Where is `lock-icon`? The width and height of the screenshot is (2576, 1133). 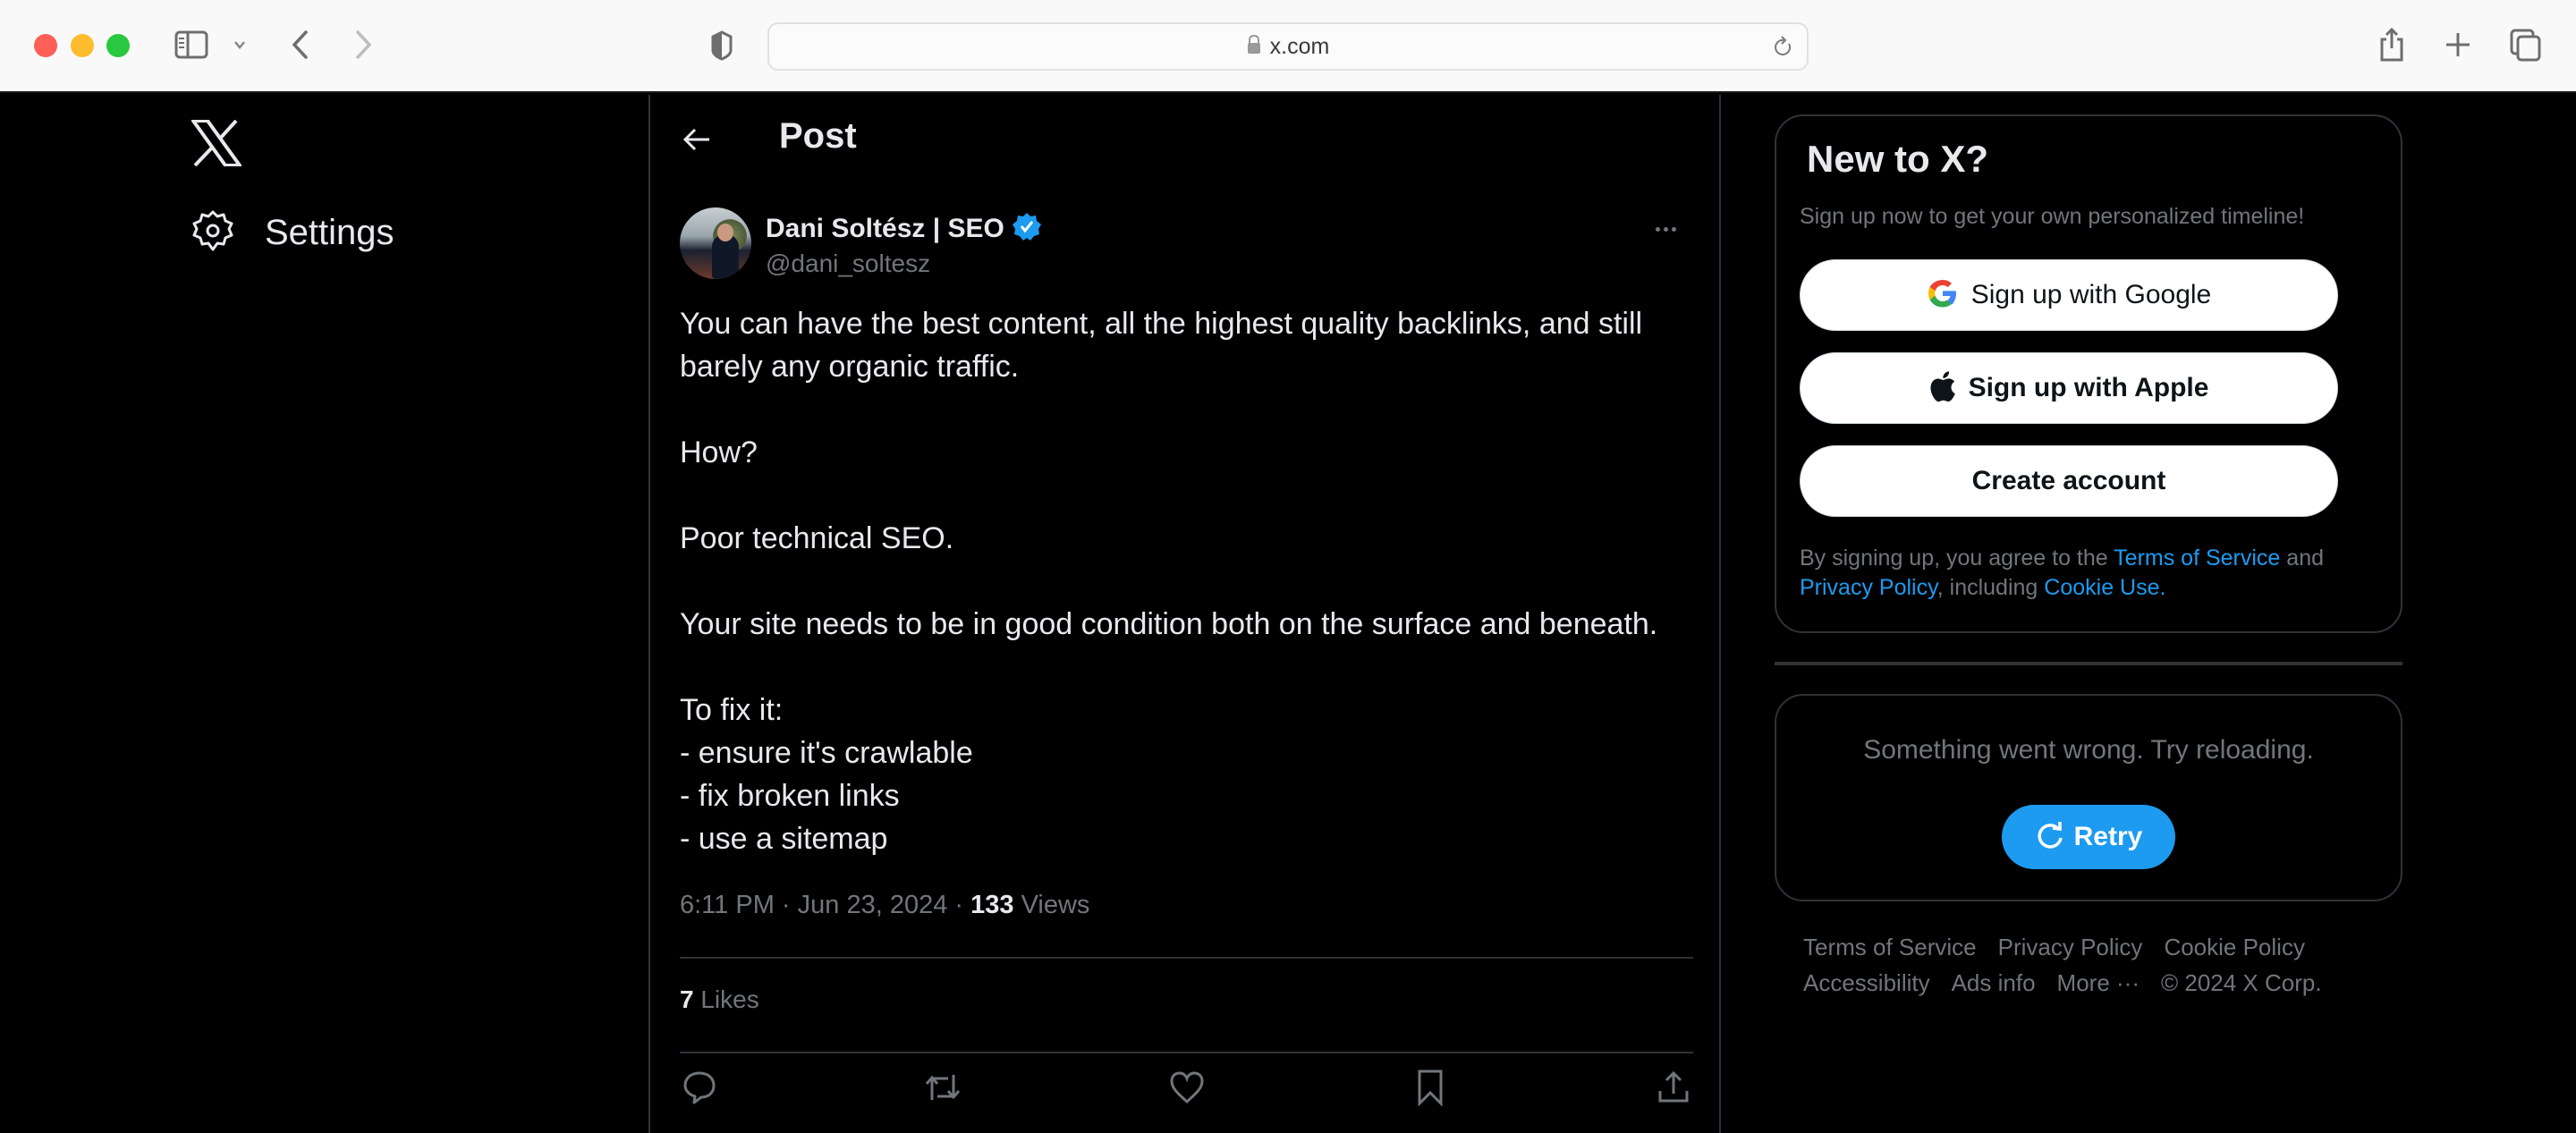 lock-icon is located at coordinates (1254, 46).